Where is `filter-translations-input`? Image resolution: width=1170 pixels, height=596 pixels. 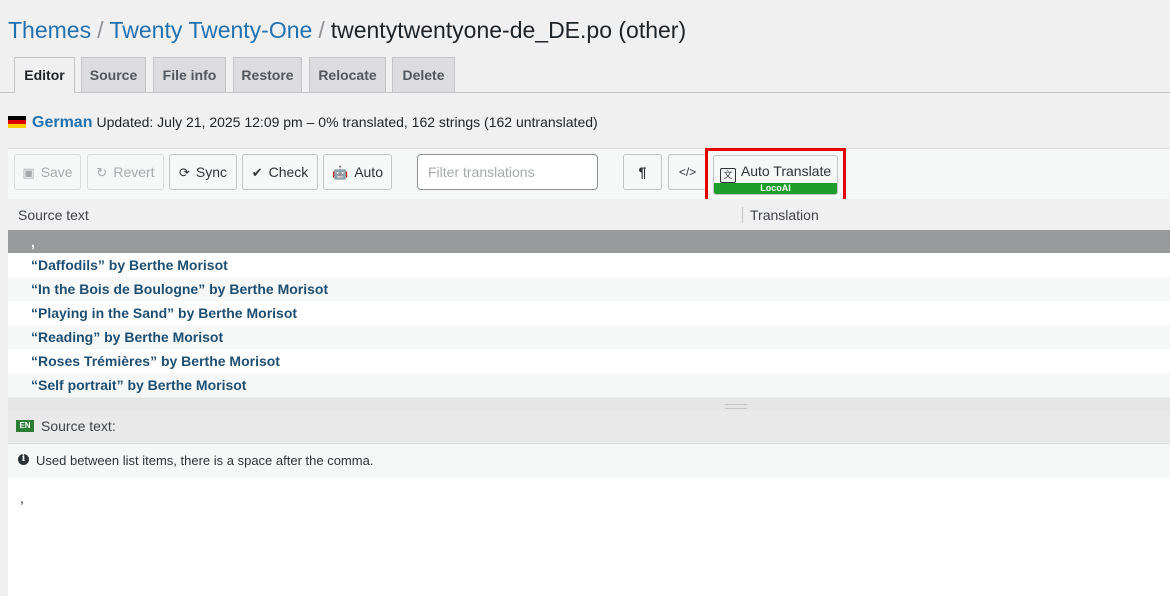 filter-translations-input is located at coordinates (507, 172).